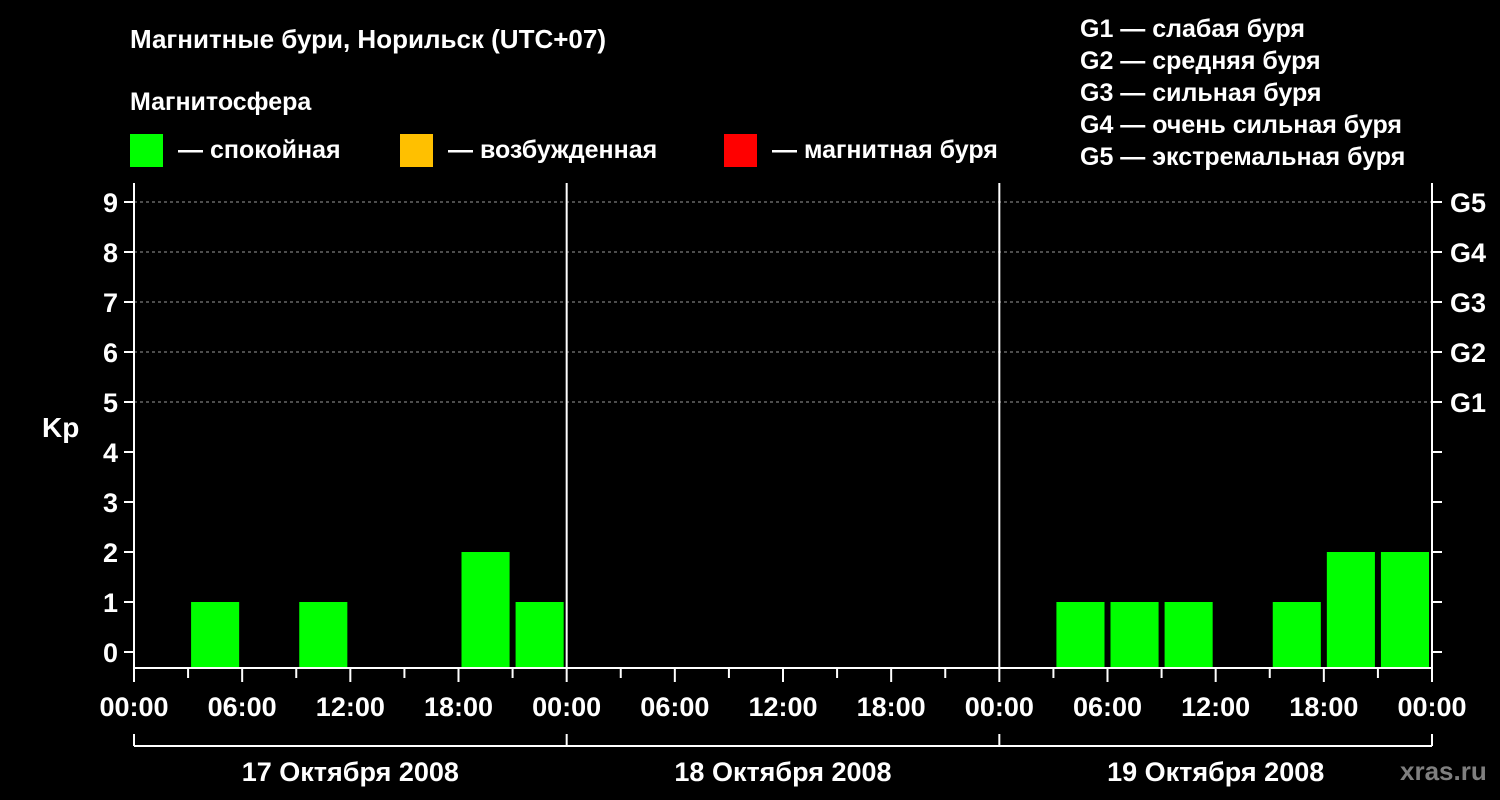  What do you see at coordinates (1201, 93) in the screenshot?
I see `storm-level-g3: G3 — сильная буря` at bounding box center [1201, 93].